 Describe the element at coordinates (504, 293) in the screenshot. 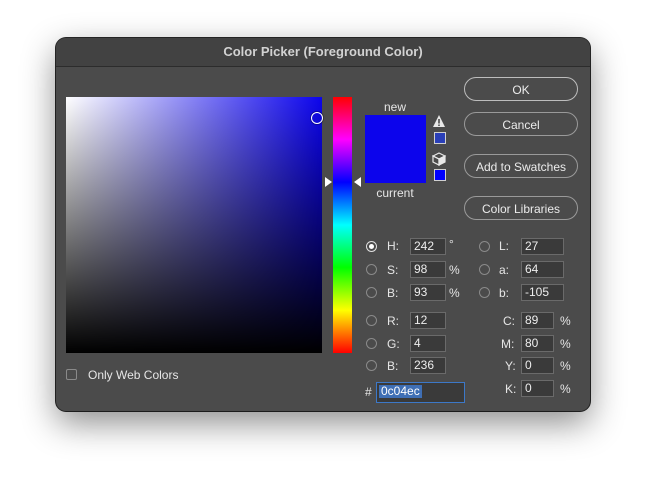

I see `lab-b-label: b:` at that location.